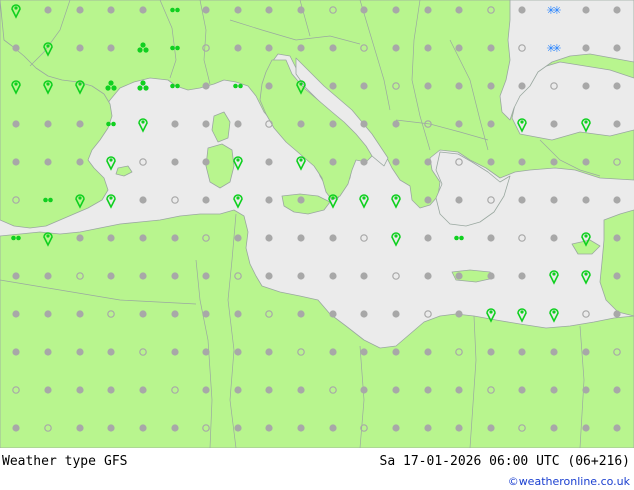 Image resolution: width=634 pixels, height=490 pixels. Describe the element at coordinates (569, 482) in the screenshot. I see `site-credit-link: ©weatheronline.co.uk` at that location.